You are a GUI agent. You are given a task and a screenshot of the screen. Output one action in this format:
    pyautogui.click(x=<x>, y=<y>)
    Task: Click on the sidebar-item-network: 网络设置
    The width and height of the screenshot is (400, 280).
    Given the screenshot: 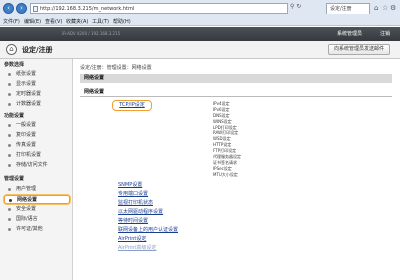 What is the action you would take?
    pyautogui.click(x=37, y=199)
    